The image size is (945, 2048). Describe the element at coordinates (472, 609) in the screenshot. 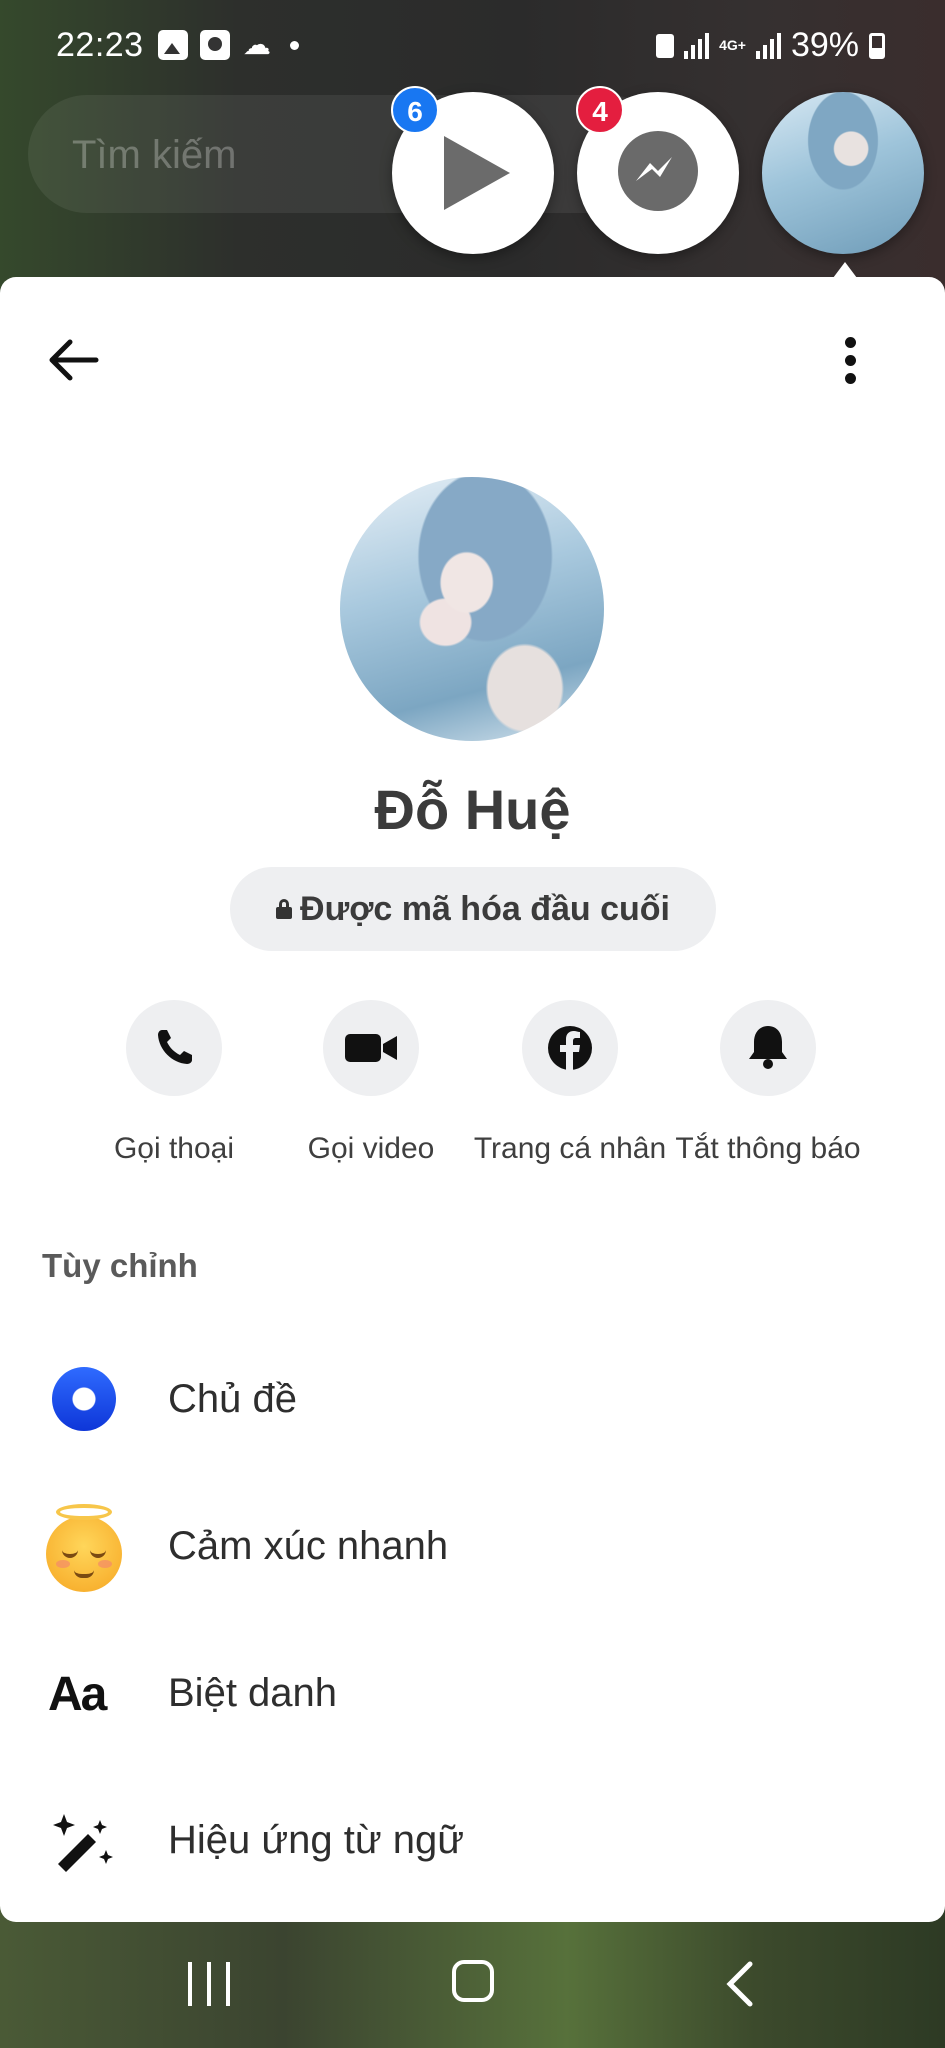

I see `profile-photo` at that location.